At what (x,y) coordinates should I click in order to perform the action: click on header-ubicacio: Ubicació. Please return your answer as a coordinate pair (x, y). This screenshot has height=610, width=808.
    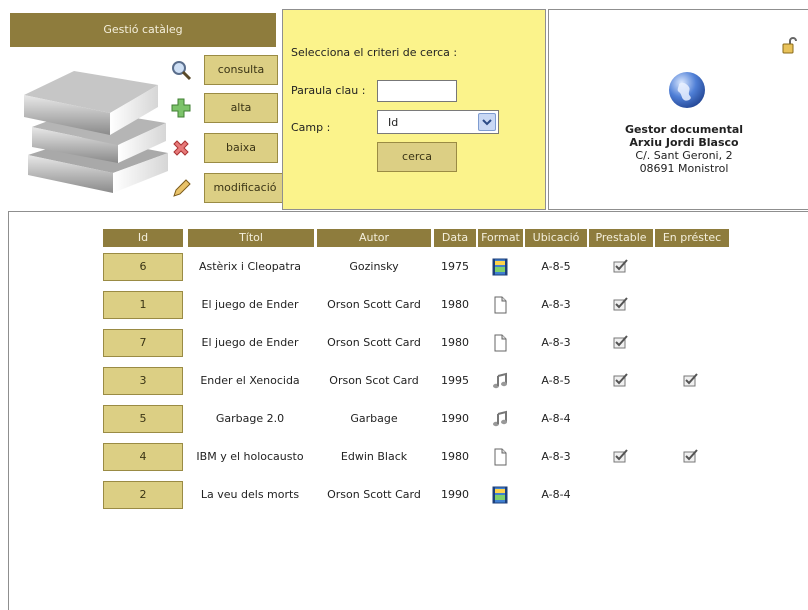
    Looking at the image, I should click on (556, 238).